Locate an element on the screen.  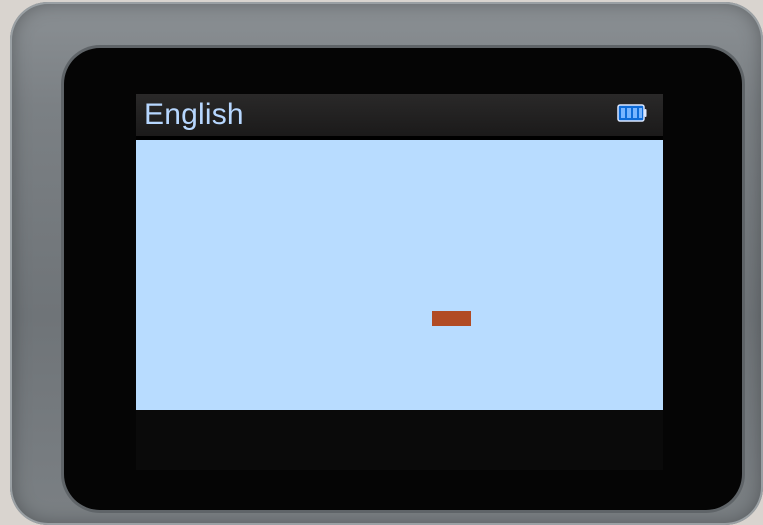
battery-icon is located at coordinates (632, 113).